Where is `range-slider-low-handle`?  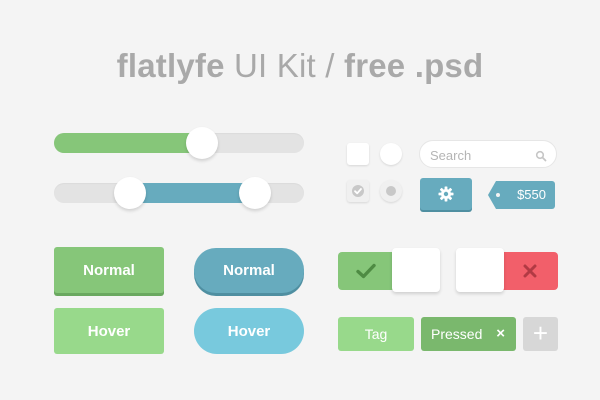
range-slider-low-handle is located at coordinates (130, 193).